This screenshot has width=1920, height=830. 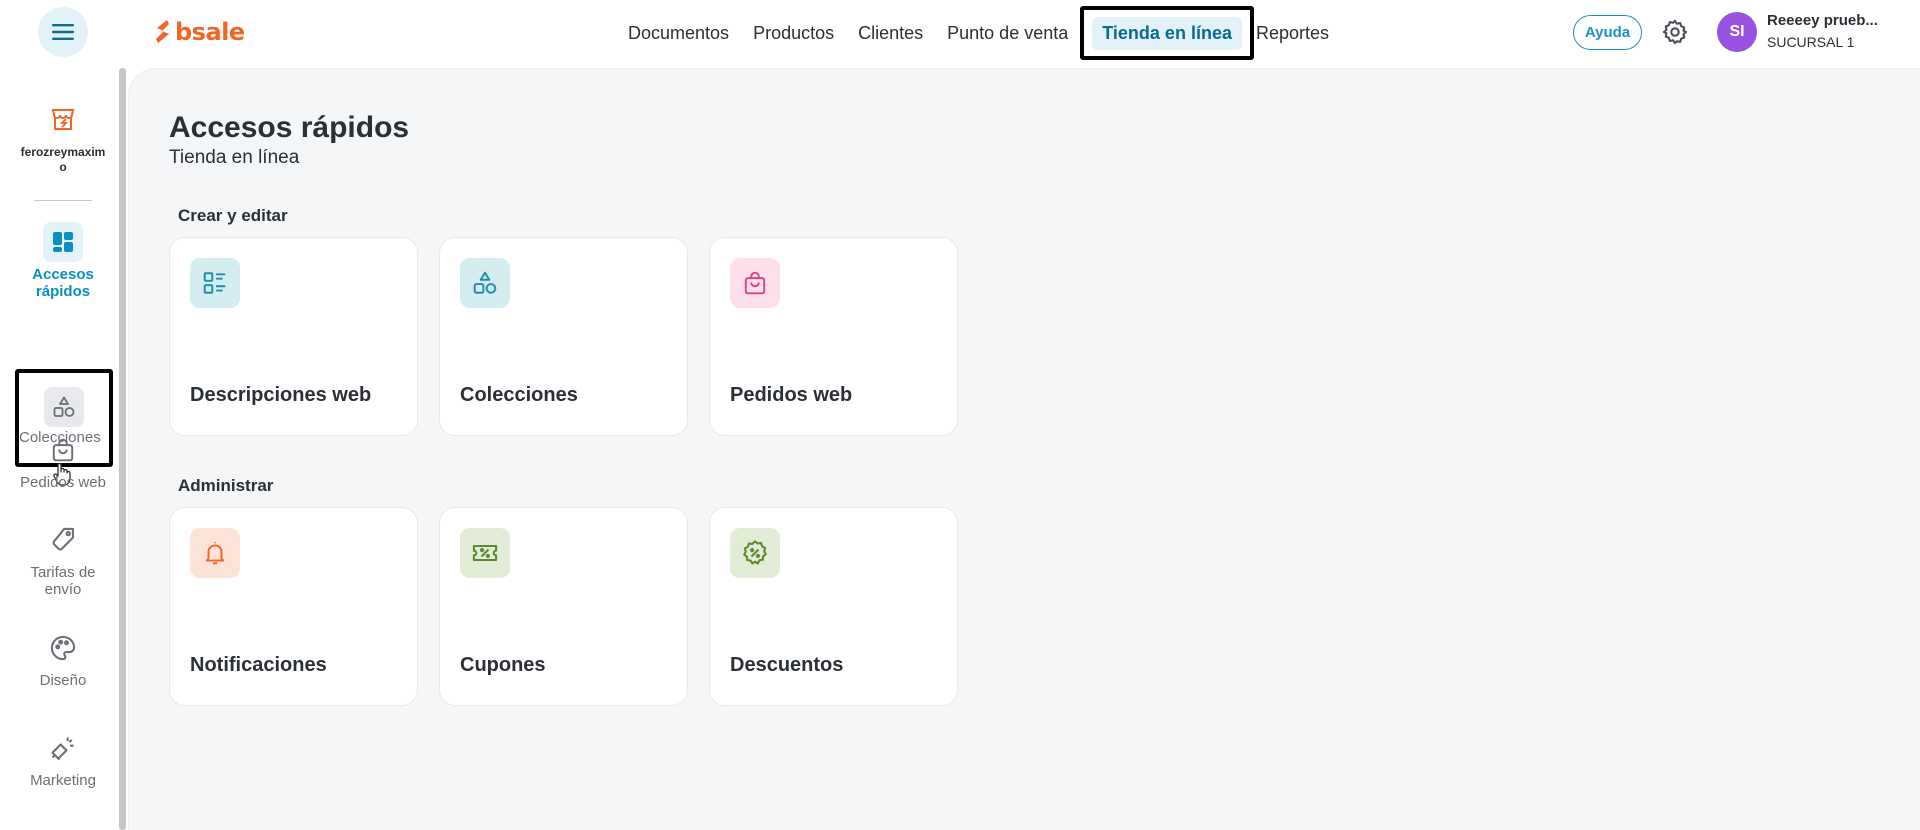 What do you see at coordinates (63, 680) in the screenshot?
I see `sidebar-item-label: Diseño` at bounding box center [63, 680].